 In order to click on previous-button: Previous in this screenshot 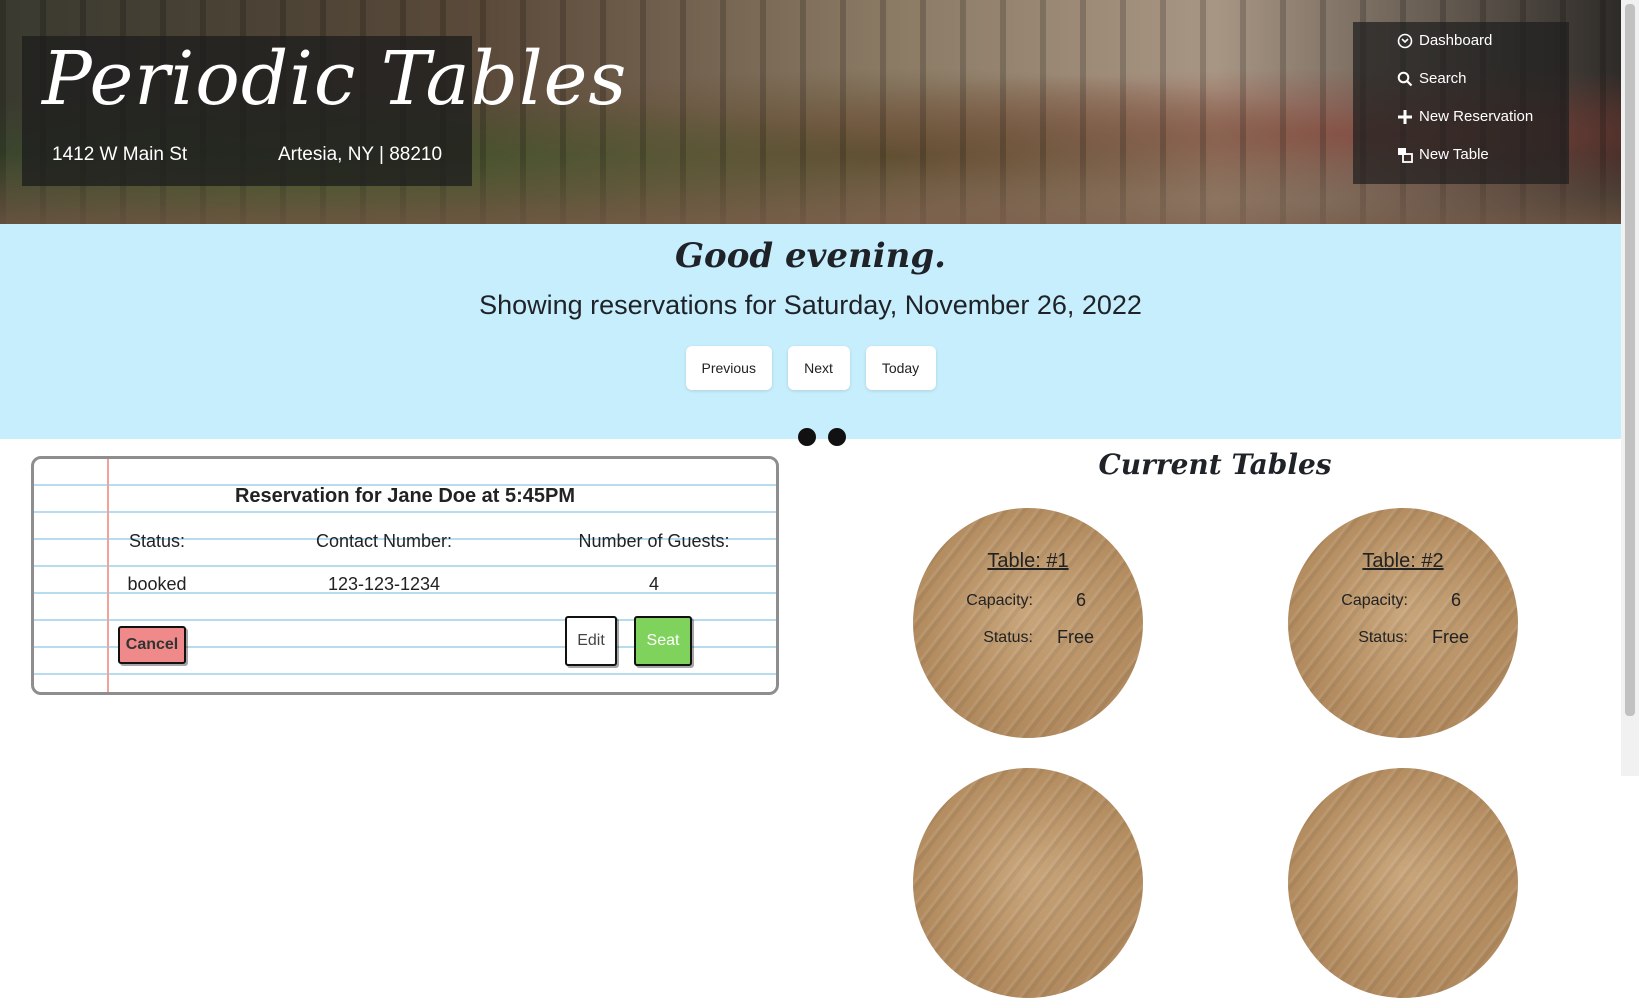, I will do `click(728, 368)`.